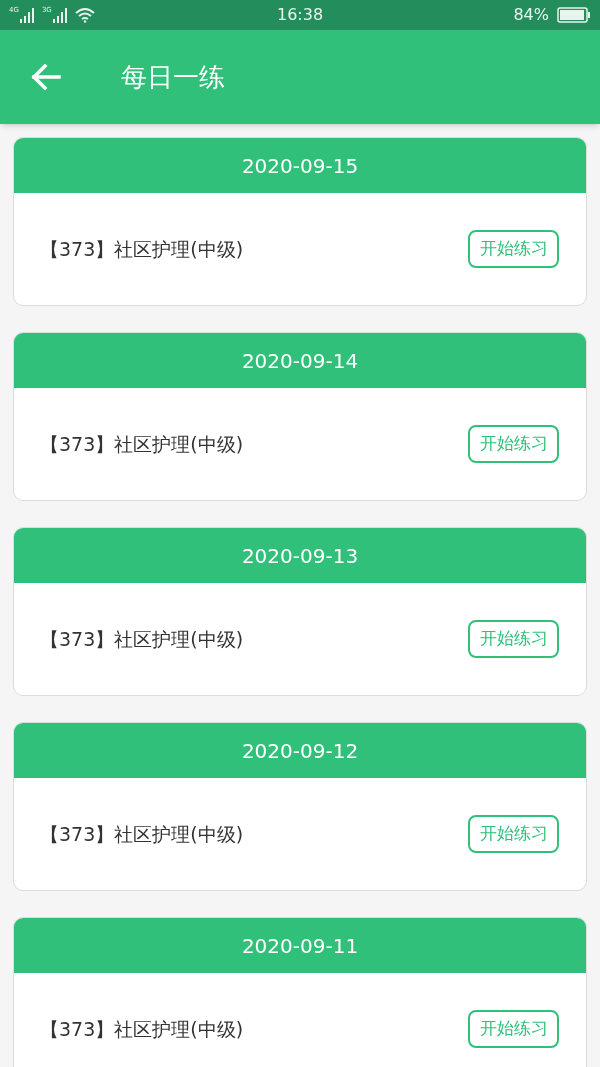 The height and width of the screenshot is (1067, 600). Describe the element at coordinates (173, 77) in the screenshot. I see `page-title: 每日一练` at that location.